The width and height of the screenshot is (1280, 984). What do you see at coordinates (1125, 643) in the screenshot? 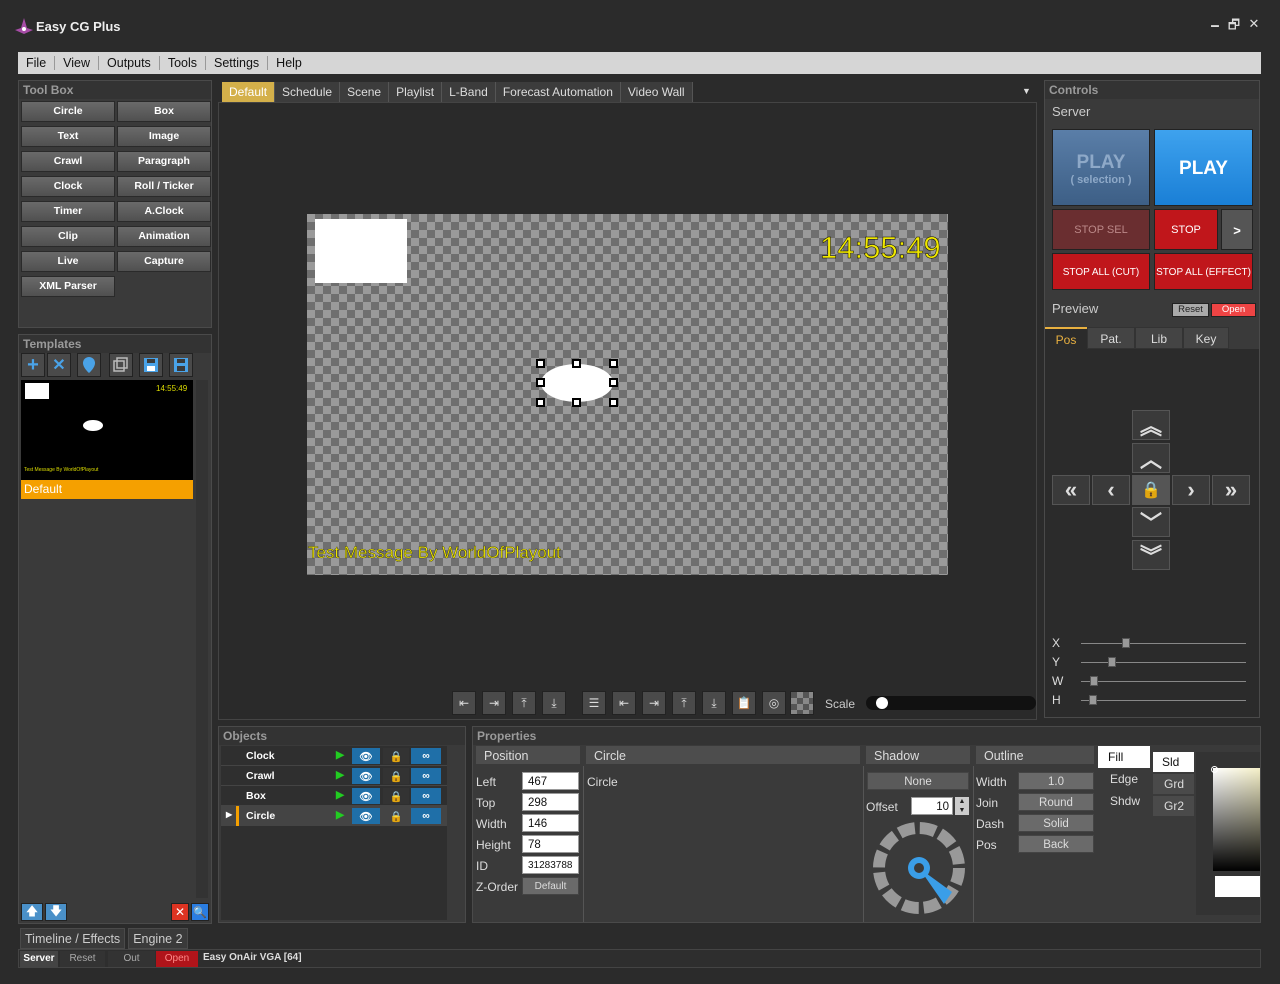
I see `slider-x-knob` at bounding box center [1125, 643].